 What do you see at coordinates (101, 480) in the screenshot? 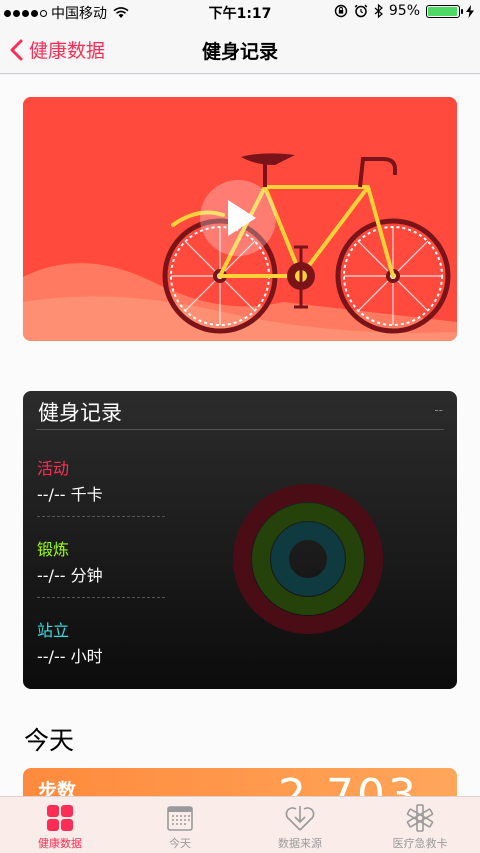
I see `metric-move: 活动 --/-- 千卡` at bounding box center [101, 480].